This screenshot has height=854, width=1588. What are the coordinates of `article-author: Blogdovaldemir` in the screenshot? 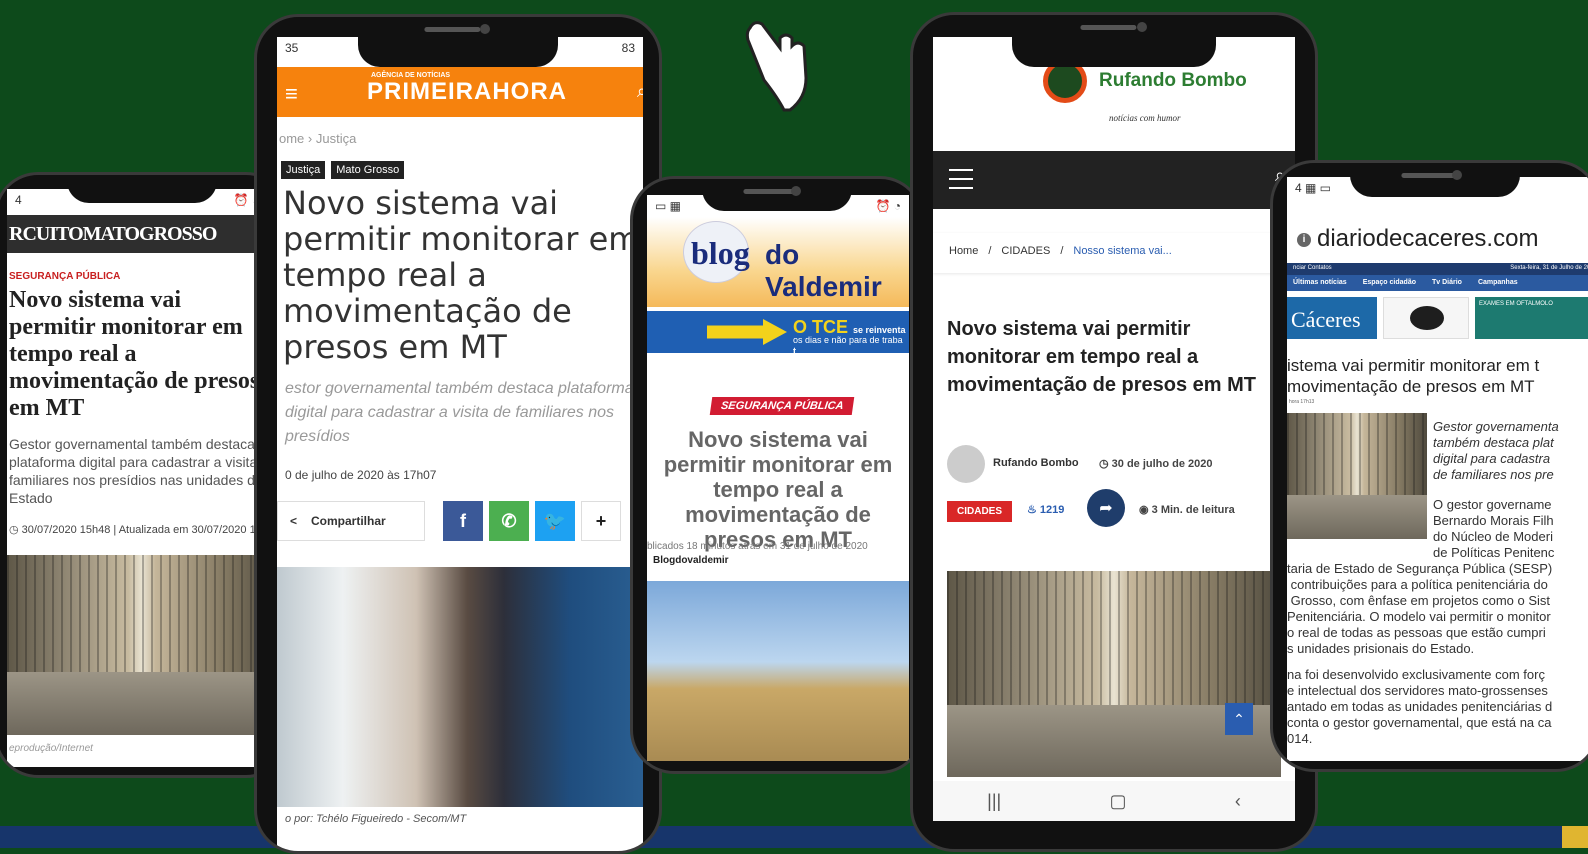 It's located at (691, 560).